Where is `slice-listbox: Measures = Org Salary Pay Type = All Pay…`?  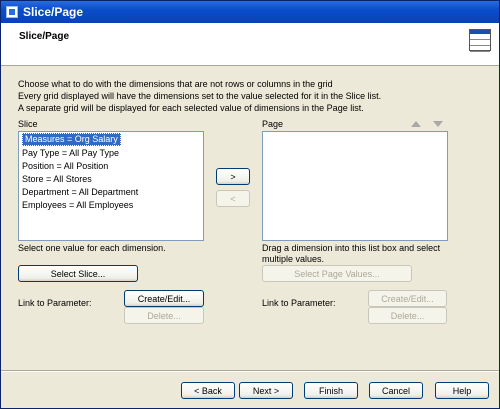 slice-listbox: Measures = Org Salary Pay Type = All Pay… is located at coordinates (111, 186).